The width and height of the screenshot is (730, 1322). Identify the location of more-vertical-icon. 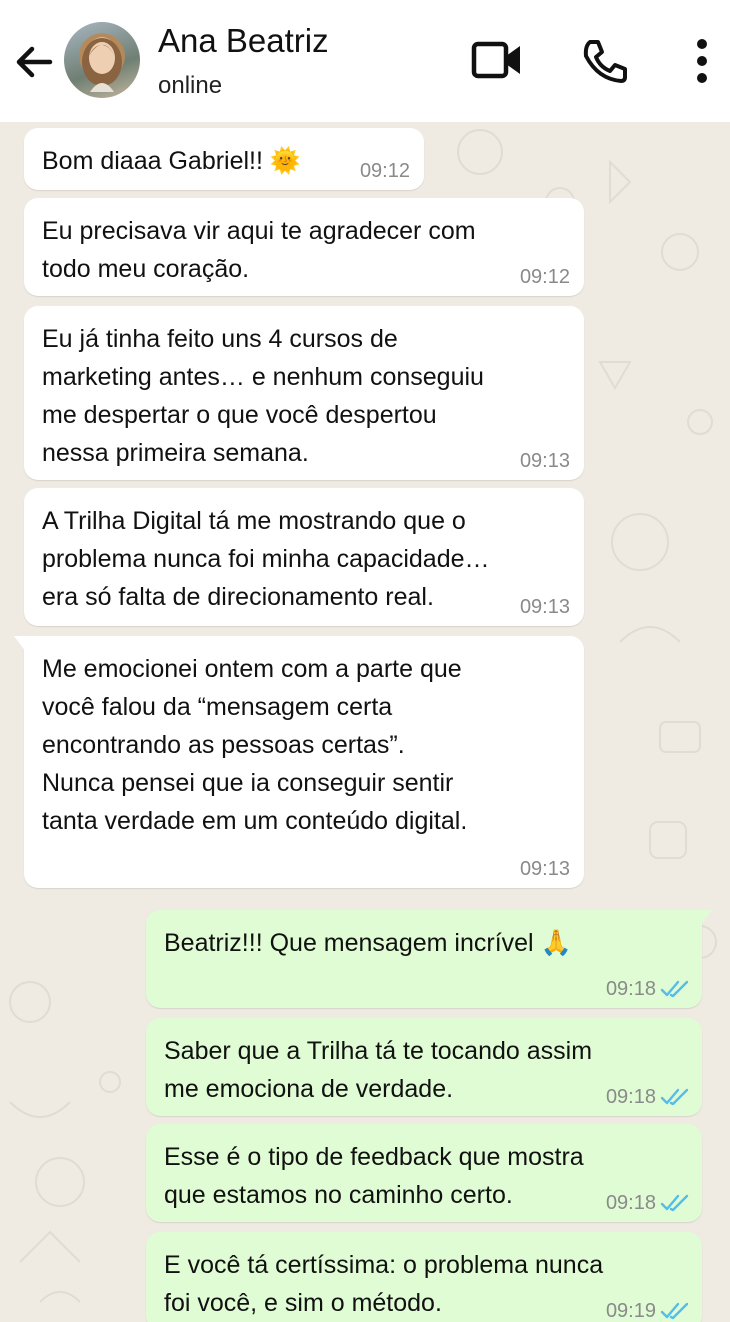
(702, 61).